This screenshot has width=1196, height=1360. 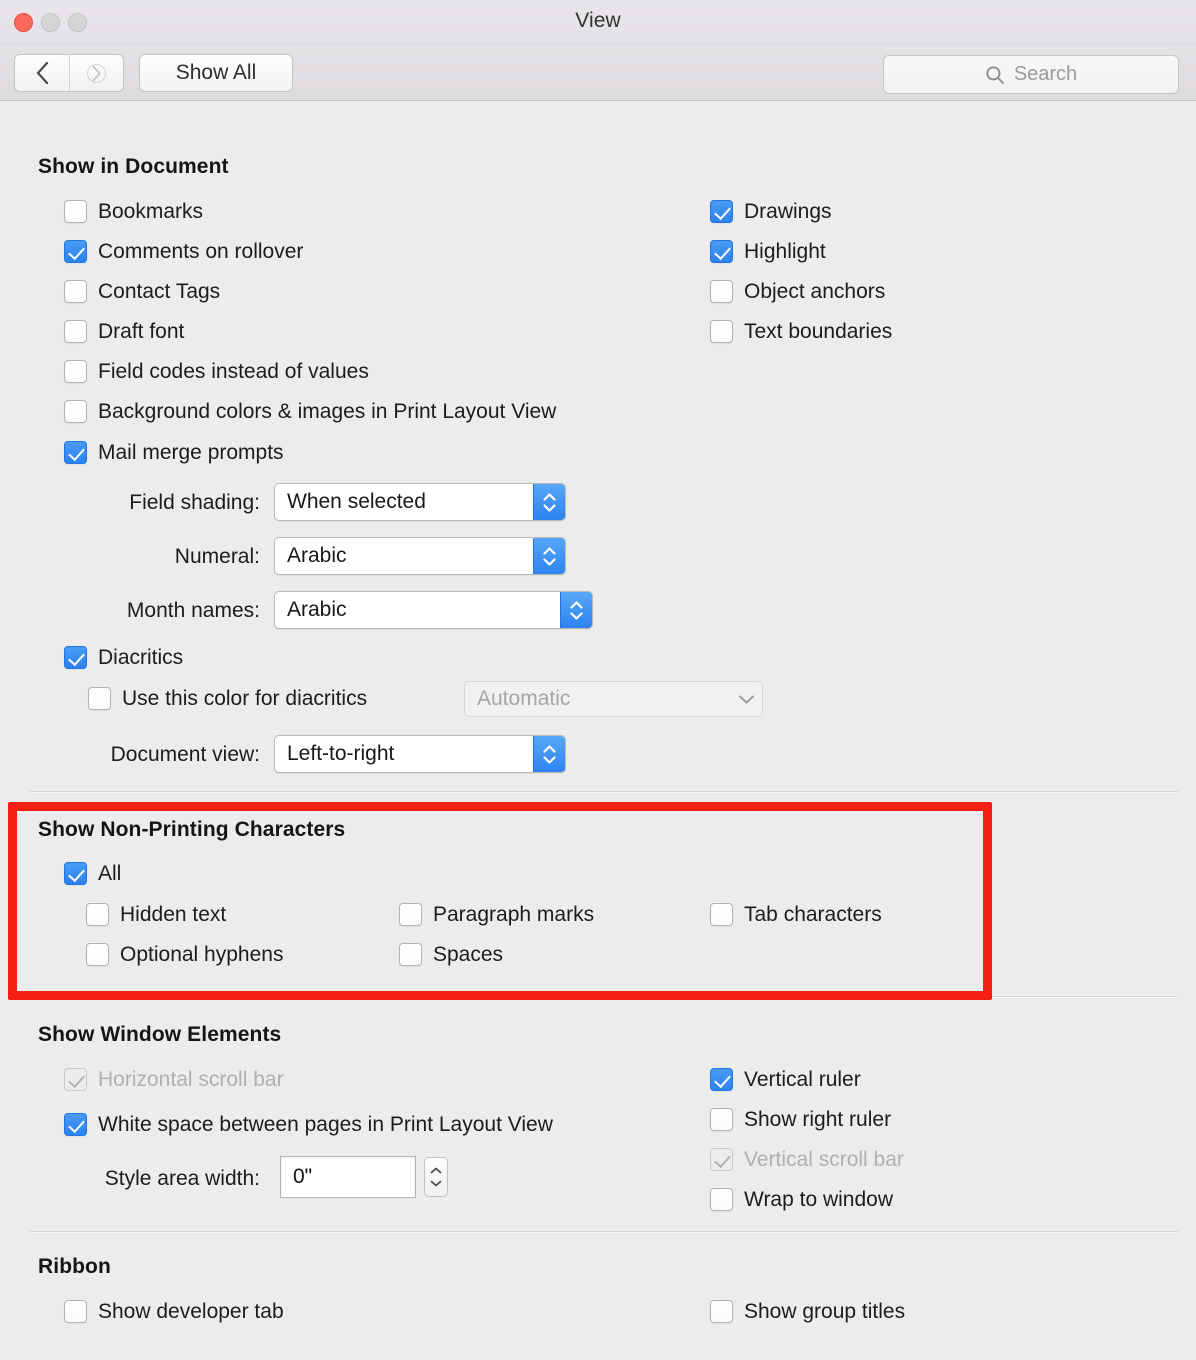 What do you see at coordinates (97, 914) in the screenshot?
I see `checkbox-hidden-text` at bounding box center [97, 914].